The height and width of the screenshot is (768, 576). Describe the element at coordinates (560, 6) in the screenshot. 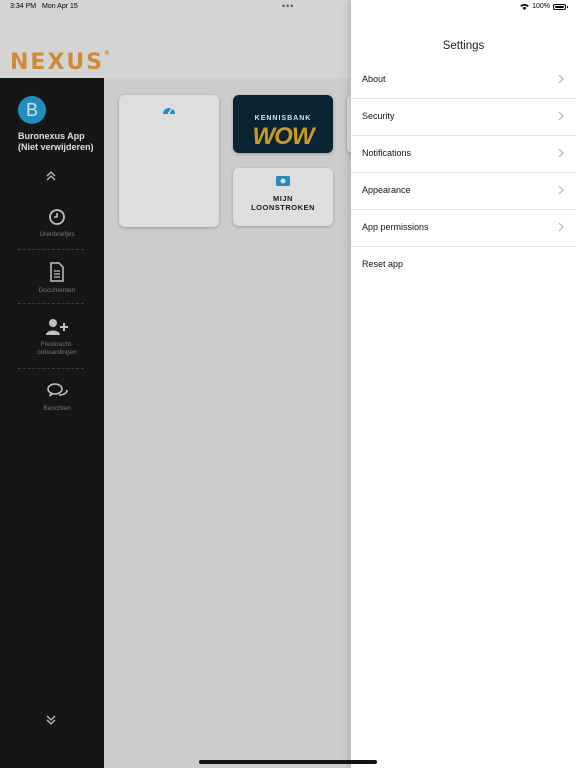

I see `battery-icon` at that location.